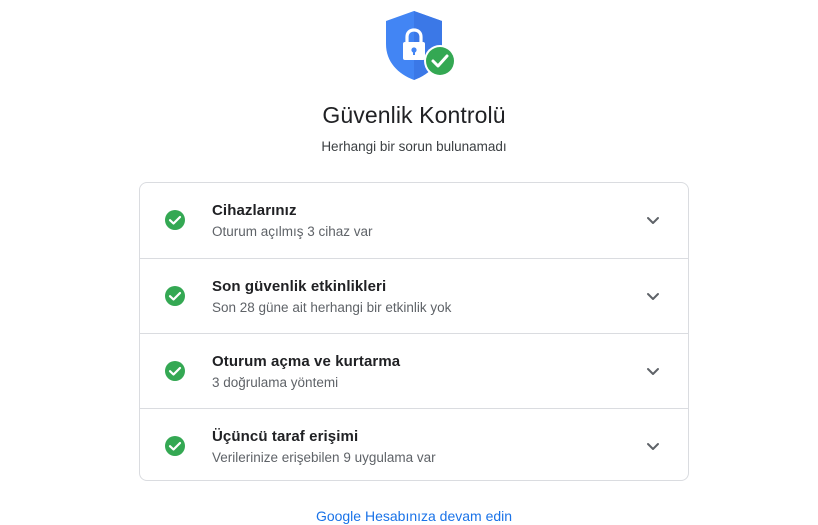 Image resolution: width=818 pixels, height=525 pixels. Describe the element at coordinates (292, 231) in the screenshot. I see `checkup-item-subtitle: Oturum açılmış 3 cihaz var` at that location.